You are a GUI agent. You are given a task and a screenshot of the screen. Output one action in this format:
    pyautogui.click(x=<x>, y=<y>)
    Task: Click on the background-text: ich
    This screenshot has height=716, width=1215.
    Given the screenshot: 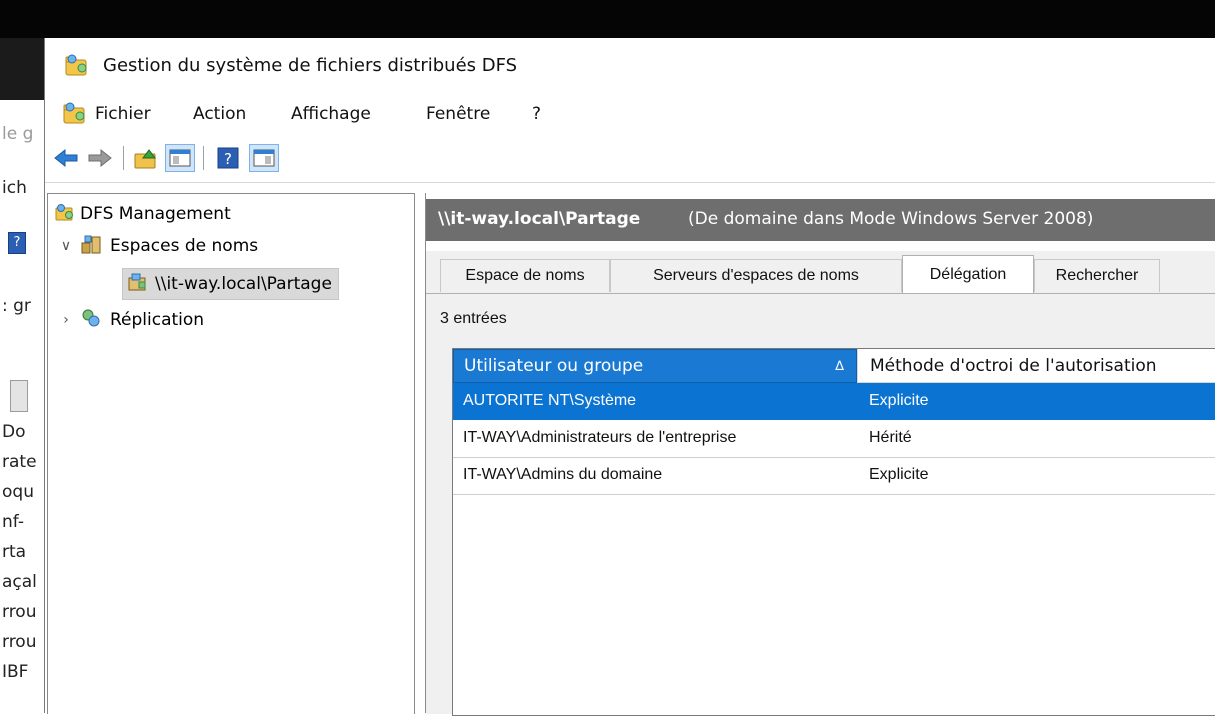 What is the action you would take?
    pyautogui.click(x=14, y=188)
    